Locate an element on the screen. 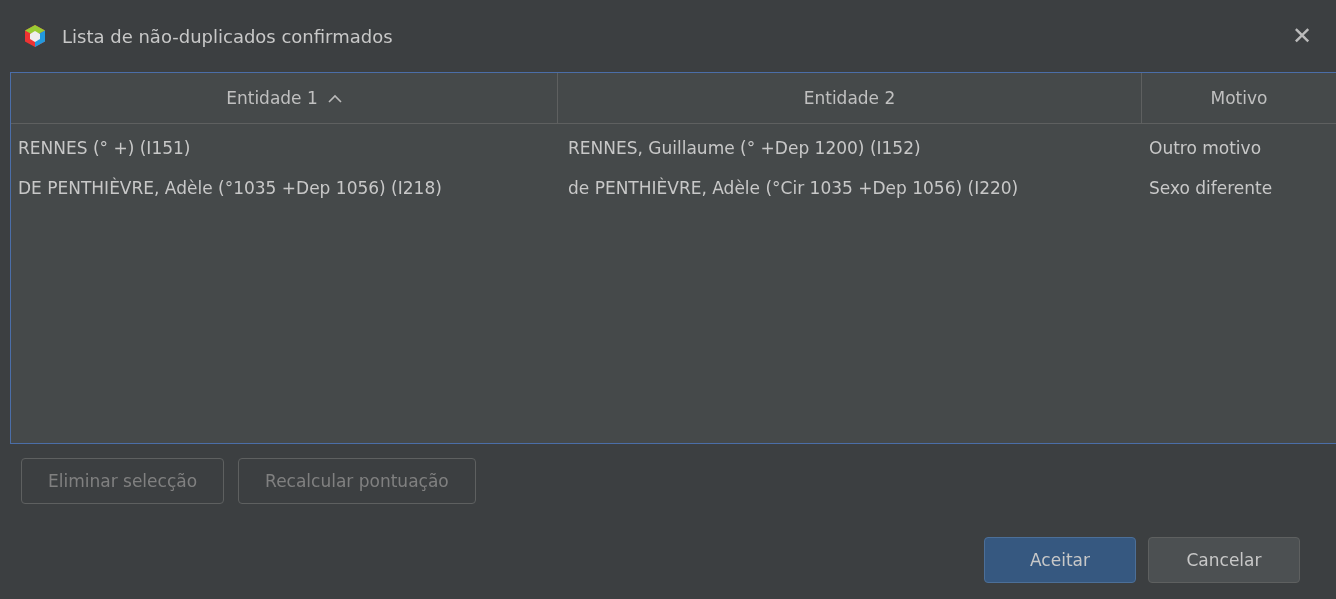 This screenshot has width=1336, height=599. table-cell-text: Sexo diferente is located at coordinates (1211, 188).